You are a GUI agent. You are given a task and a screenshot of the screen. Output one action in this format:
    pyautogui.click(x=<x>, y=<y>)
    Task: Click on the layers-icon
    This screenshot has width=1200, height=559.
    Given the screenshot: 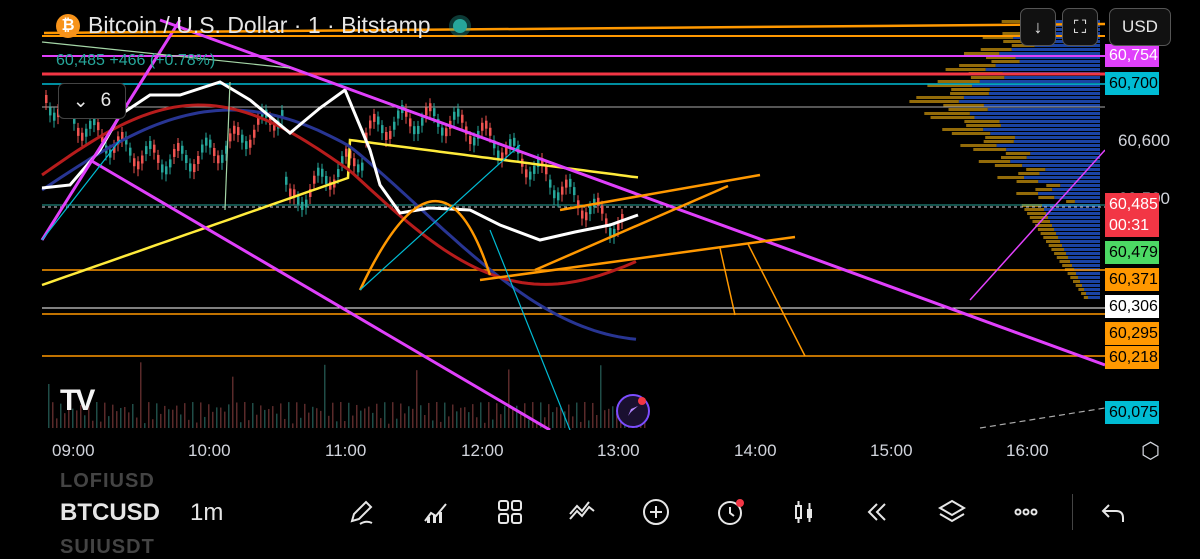 What is the action you would take?
    pyautogui.click(x=952, y=512)
    